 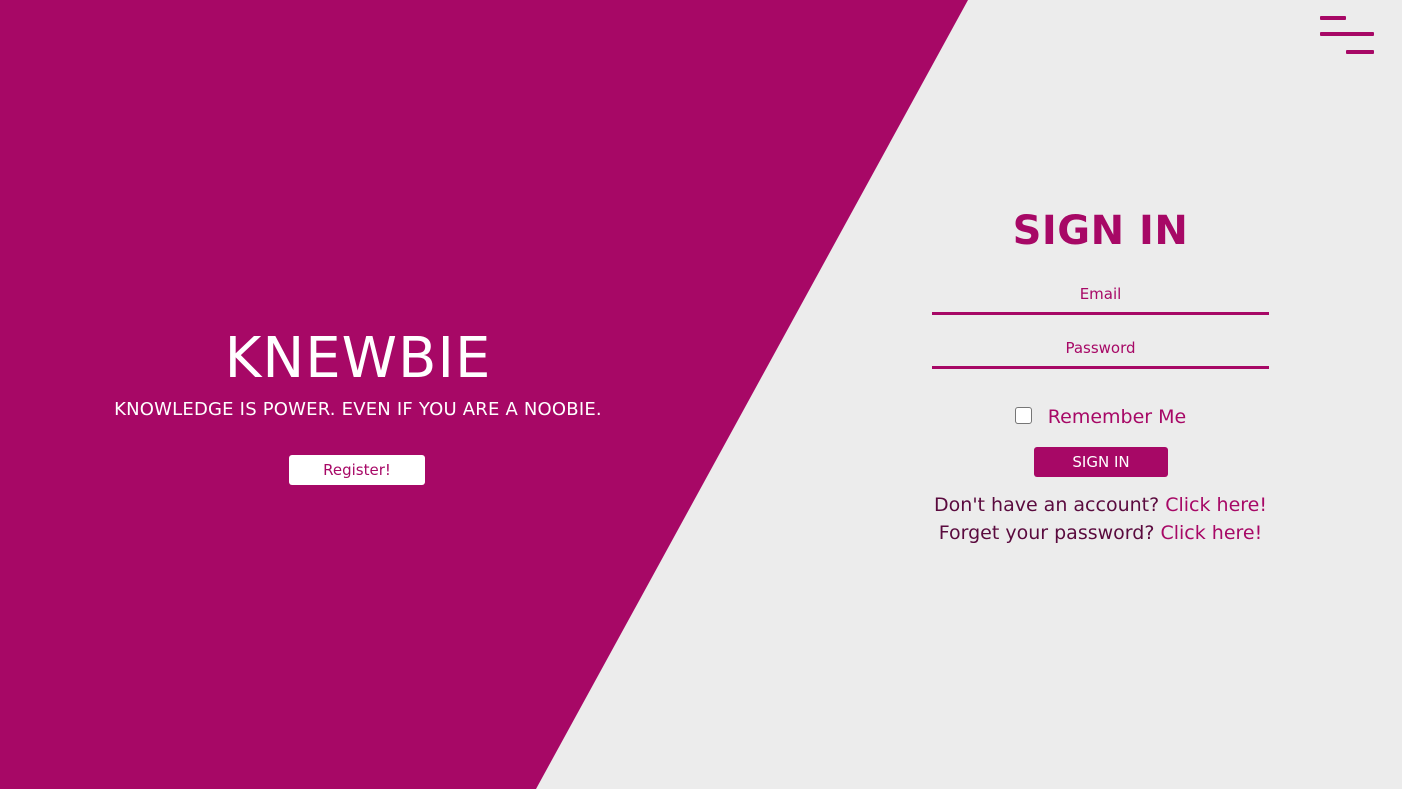 What do you see at coordinates (1216, 505) in the screenshot?
I see `register-link: Click here!` at bounding box center [1216, 505].